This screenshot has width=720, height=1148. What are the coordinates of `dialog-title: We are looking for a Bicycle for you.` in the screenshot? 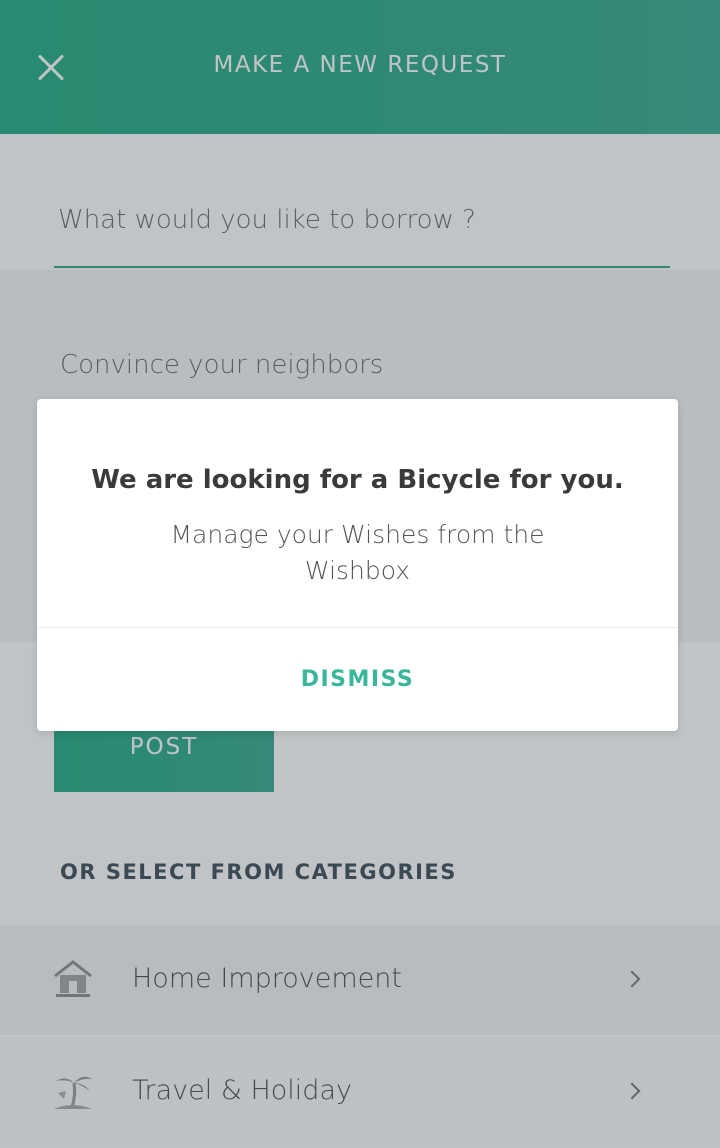 It's located at (357, 480).